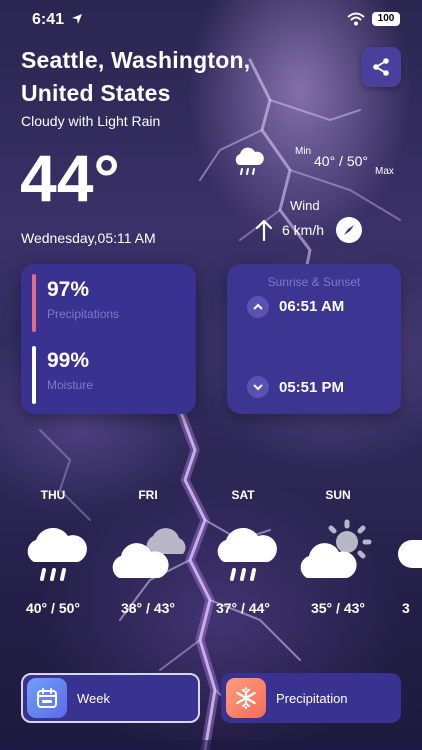 This screenshot has width=422, height=750. I want to click on wind-label: Wind, so click(305, 205).